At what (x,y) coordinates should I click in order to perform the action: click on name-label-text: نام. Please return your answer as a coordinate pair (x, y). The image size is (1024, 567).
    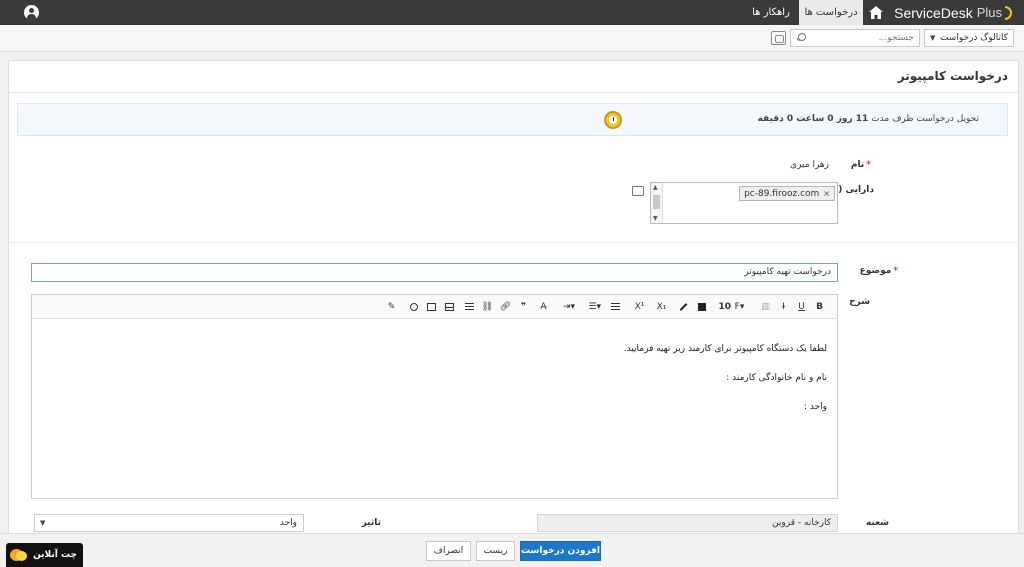
    Looking at the image, I should click on (857, 165).